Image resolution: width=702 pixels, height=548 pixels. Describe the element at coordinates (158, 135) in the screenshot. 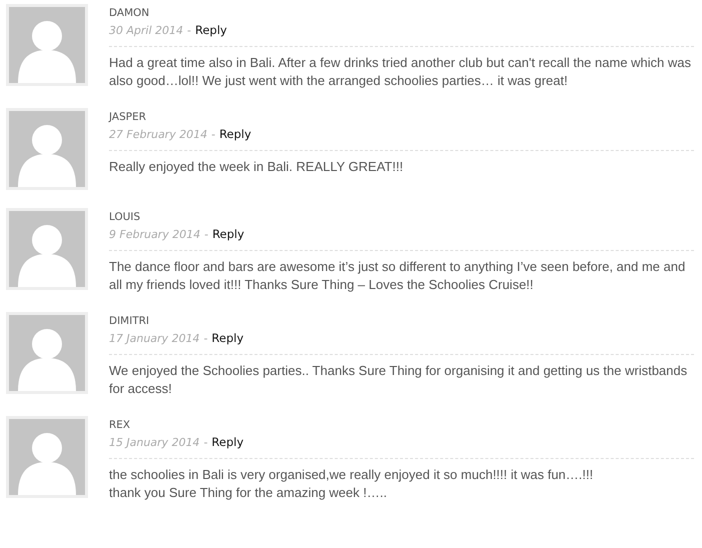

I see `comment-date: 27 February 2014` at that location.